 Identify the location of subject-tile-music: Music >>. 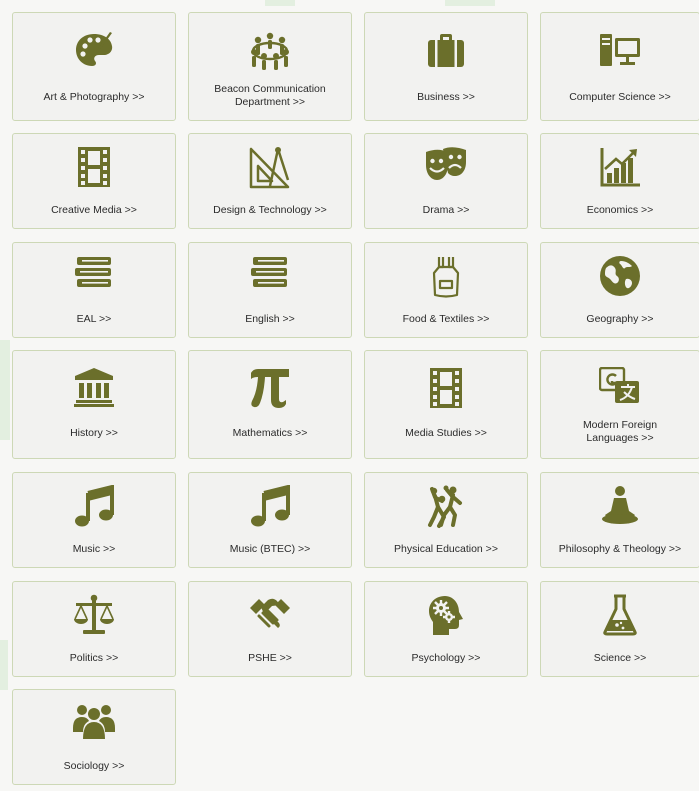
(94, 520).